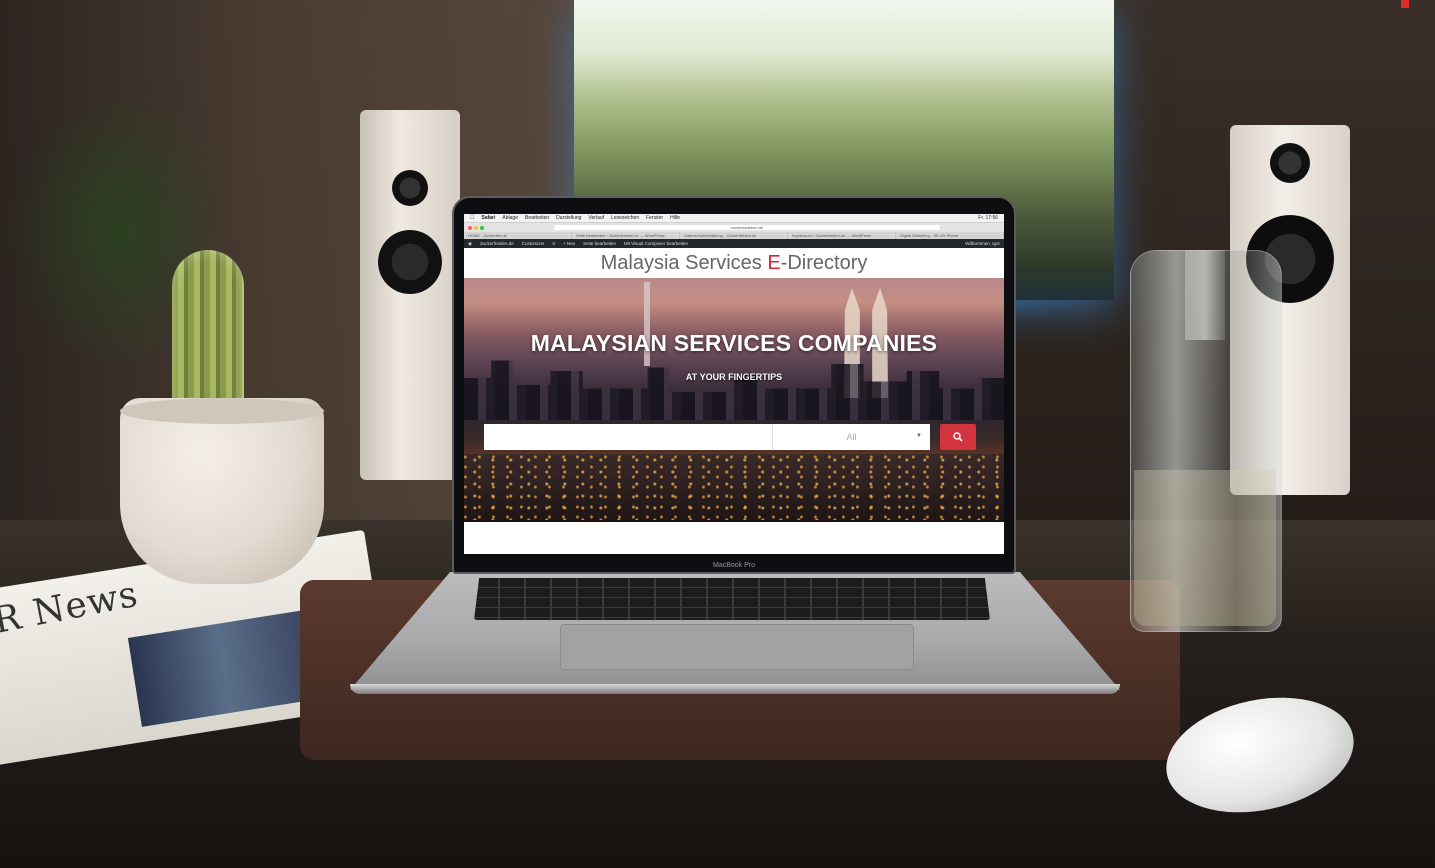  I want to click on site-title-prefix: Malaysia Services, so click(684, 262).